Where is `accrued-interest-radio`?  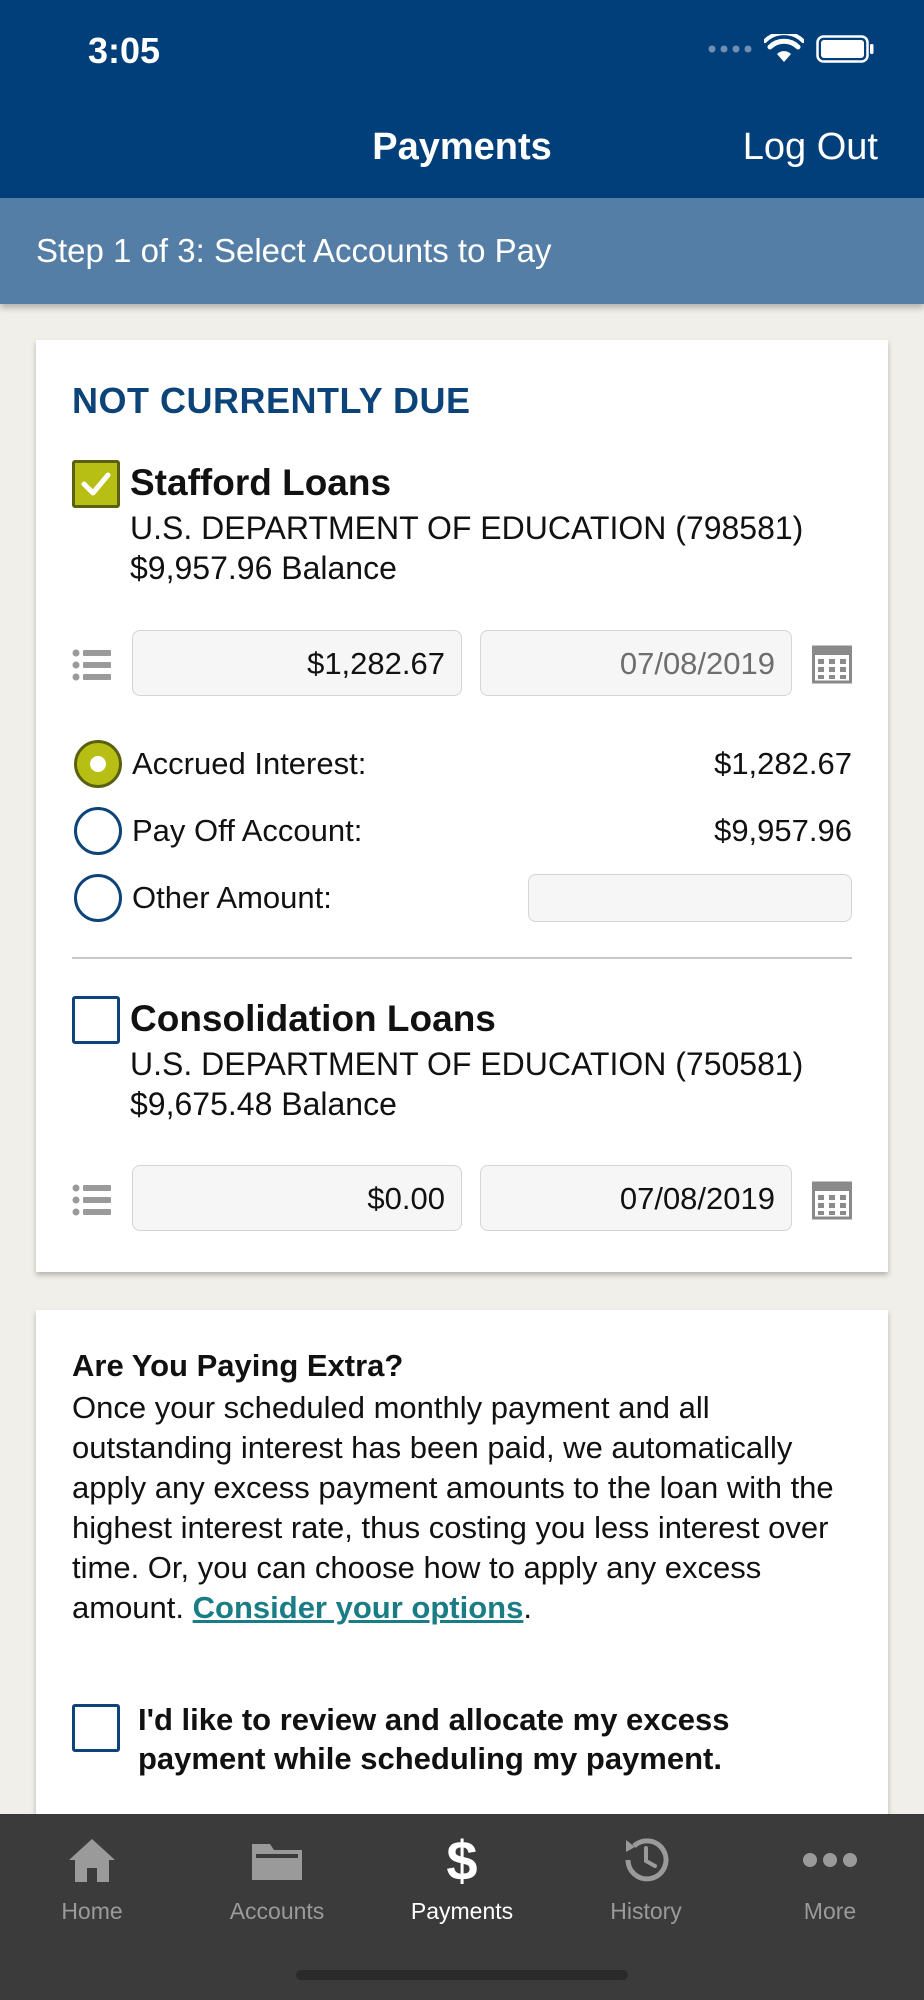
accrued-interest-radio is located at coordinates (98, 764).